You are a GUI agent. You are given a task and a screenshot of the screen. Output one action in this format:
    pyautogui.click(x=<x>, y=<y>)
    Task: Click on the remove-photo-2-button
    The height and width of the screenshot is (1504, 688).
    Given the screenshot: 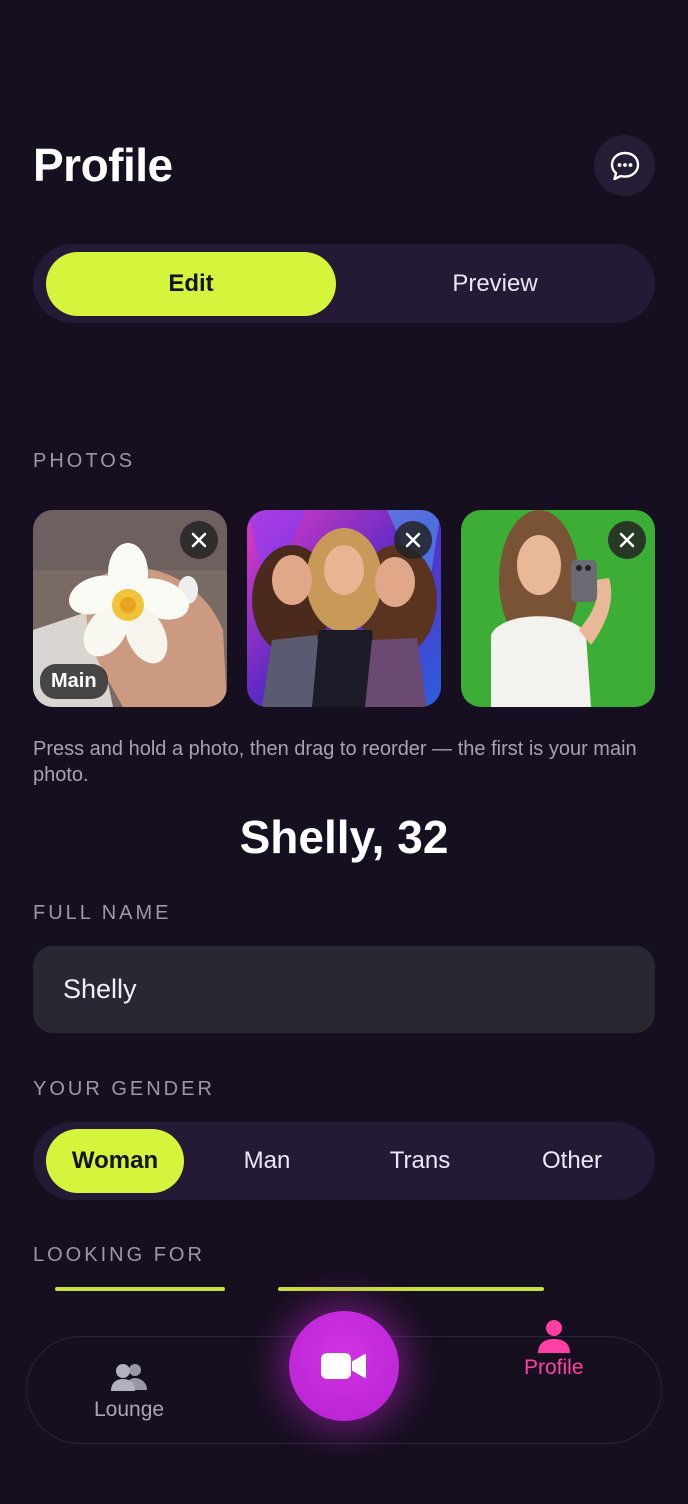 What is the action you would take?
    pyautogui.click(x=413, y=540)
    